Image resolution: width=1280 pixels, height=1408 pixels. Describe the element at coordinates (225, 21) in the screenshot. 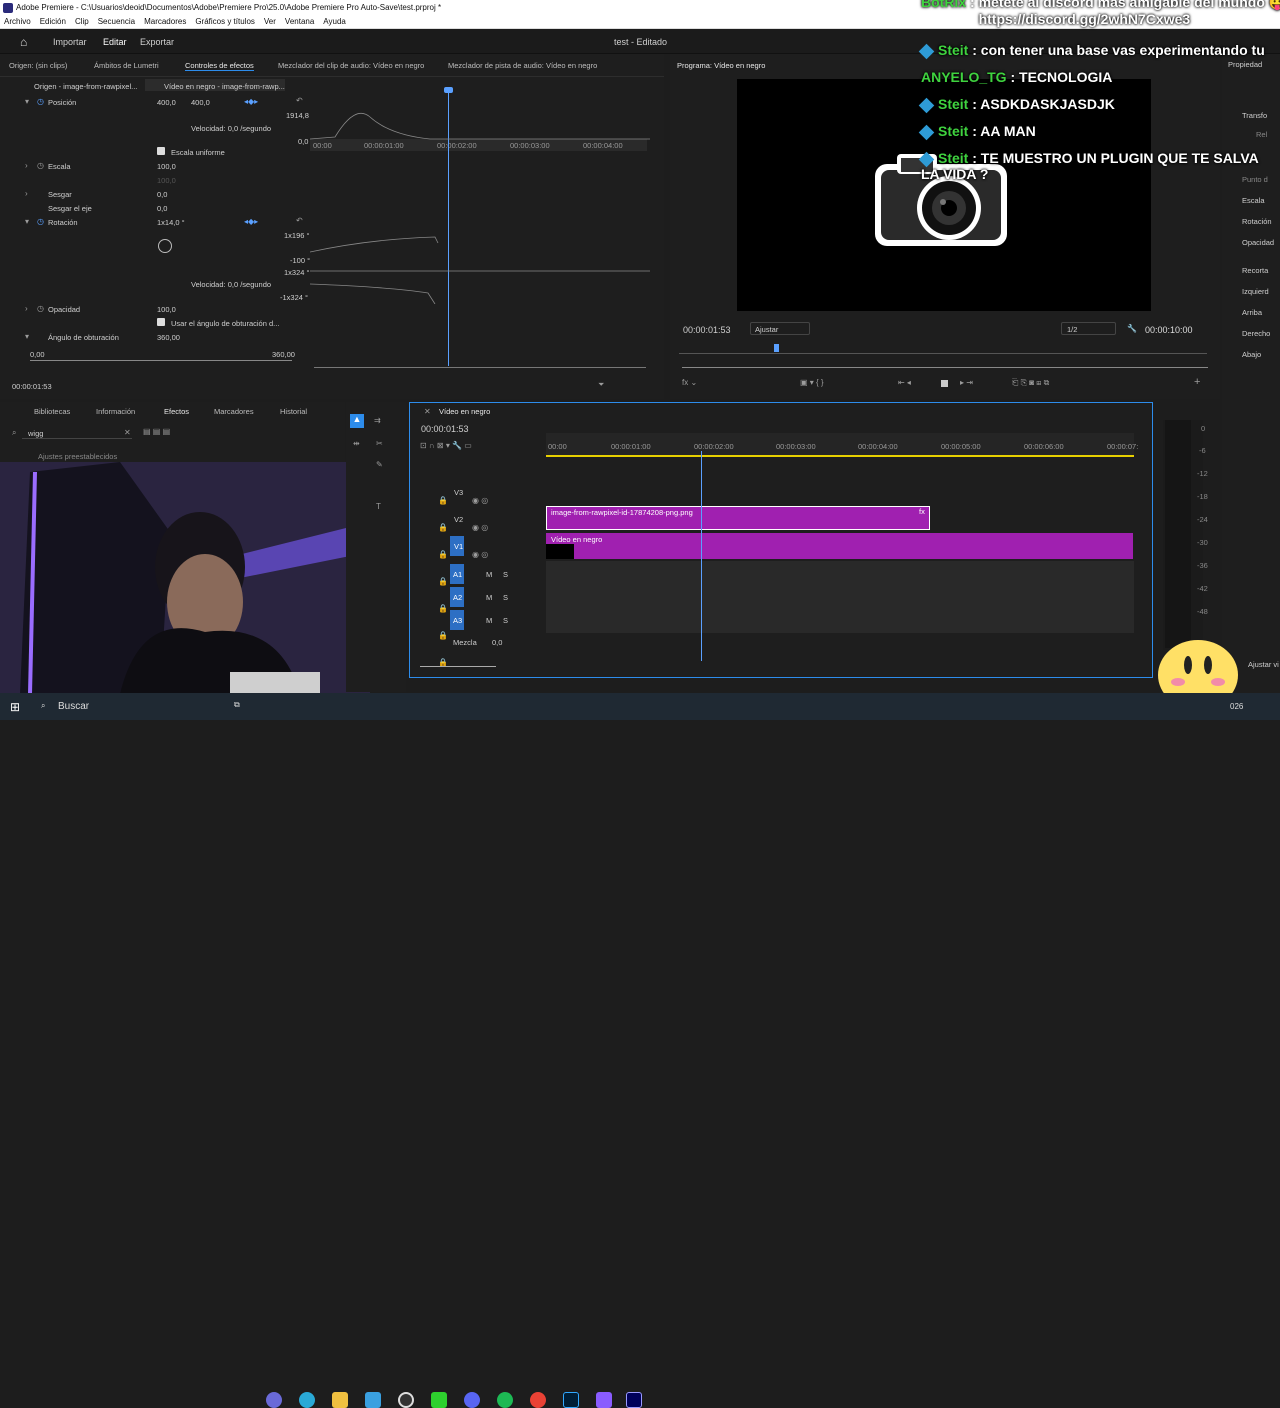

I see `menu-graficos: Gráficos y títulos` at that location.